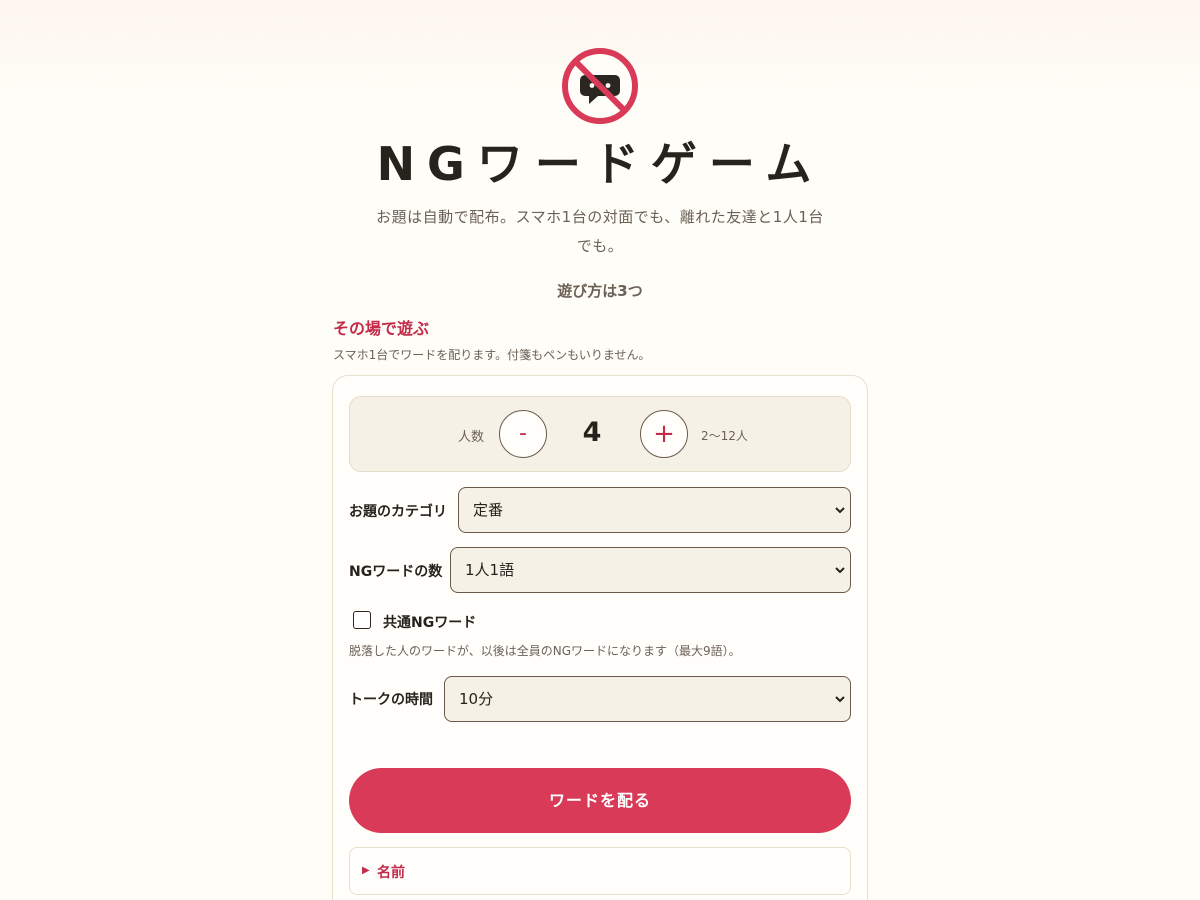  I want to click on ng-count-select-value: 1人1語, so click(490, 570).